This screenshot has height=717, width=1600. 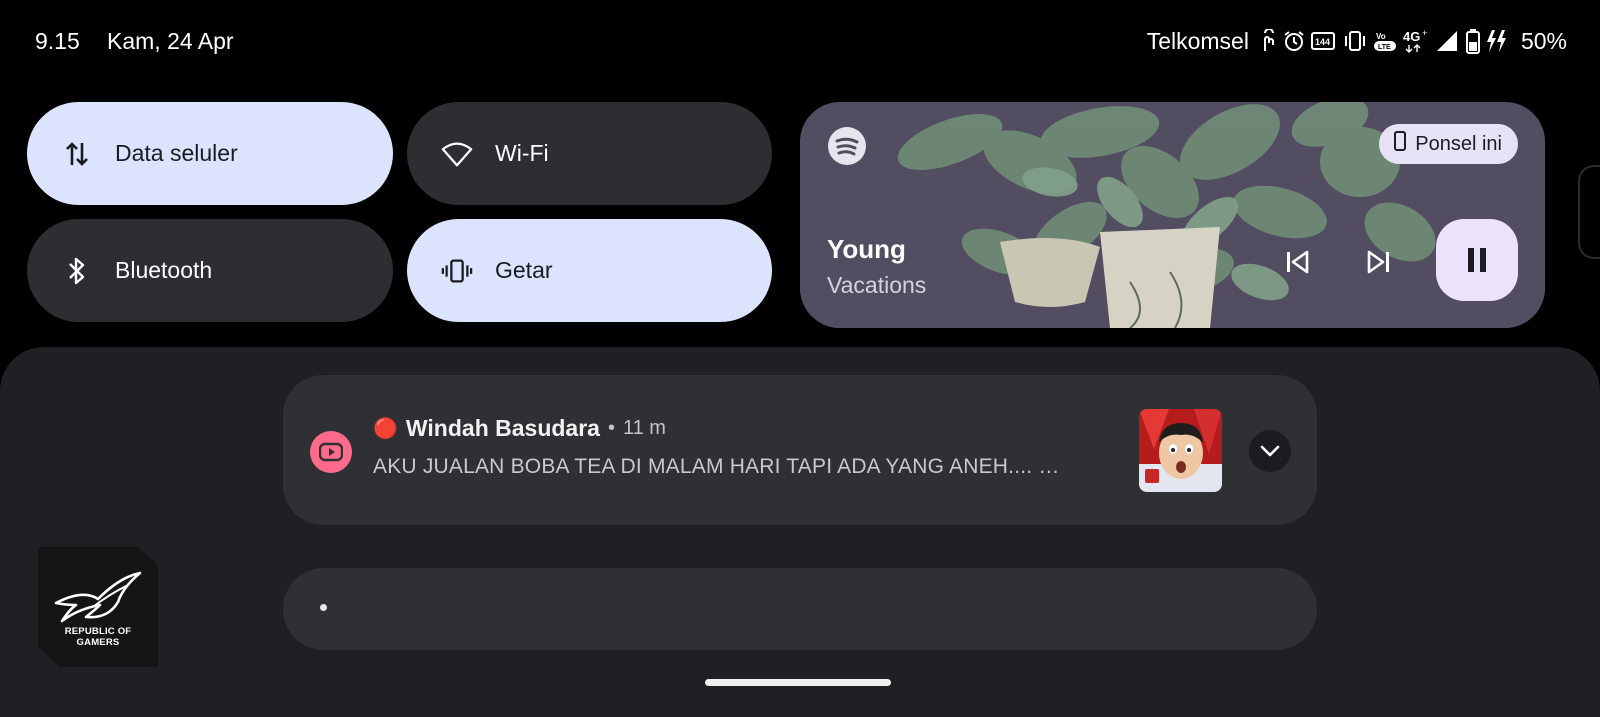 I want to click on video-thumbnail, so click(x=1180, y=450).